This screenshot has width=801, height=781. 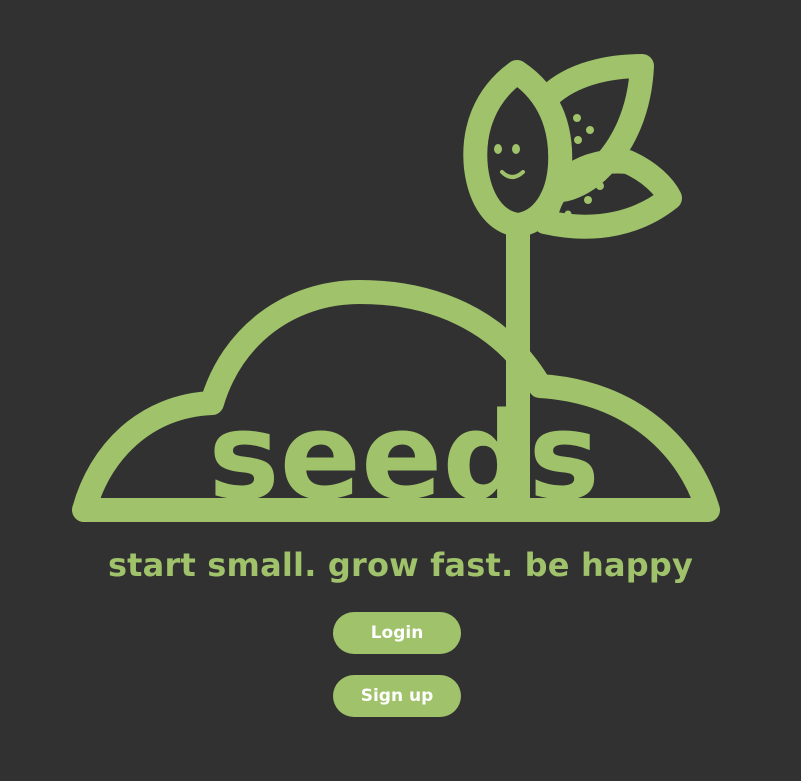 I want to click on login-button: Login, so click(x=397, y=633).